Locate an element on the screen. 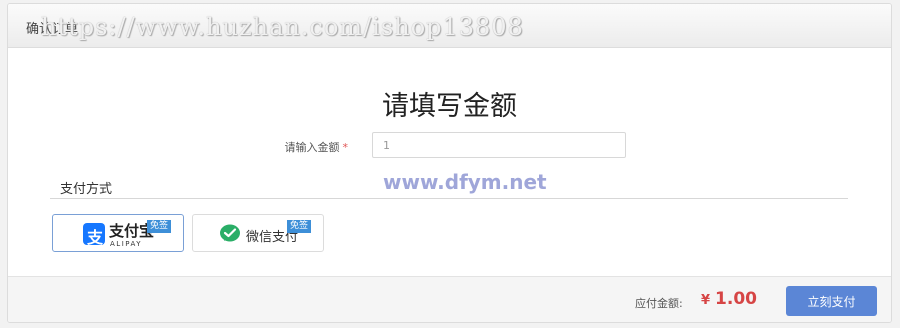  order-footer: 应付金额: ¥1.00 立刻支付 is located at coordinates (449, 299).